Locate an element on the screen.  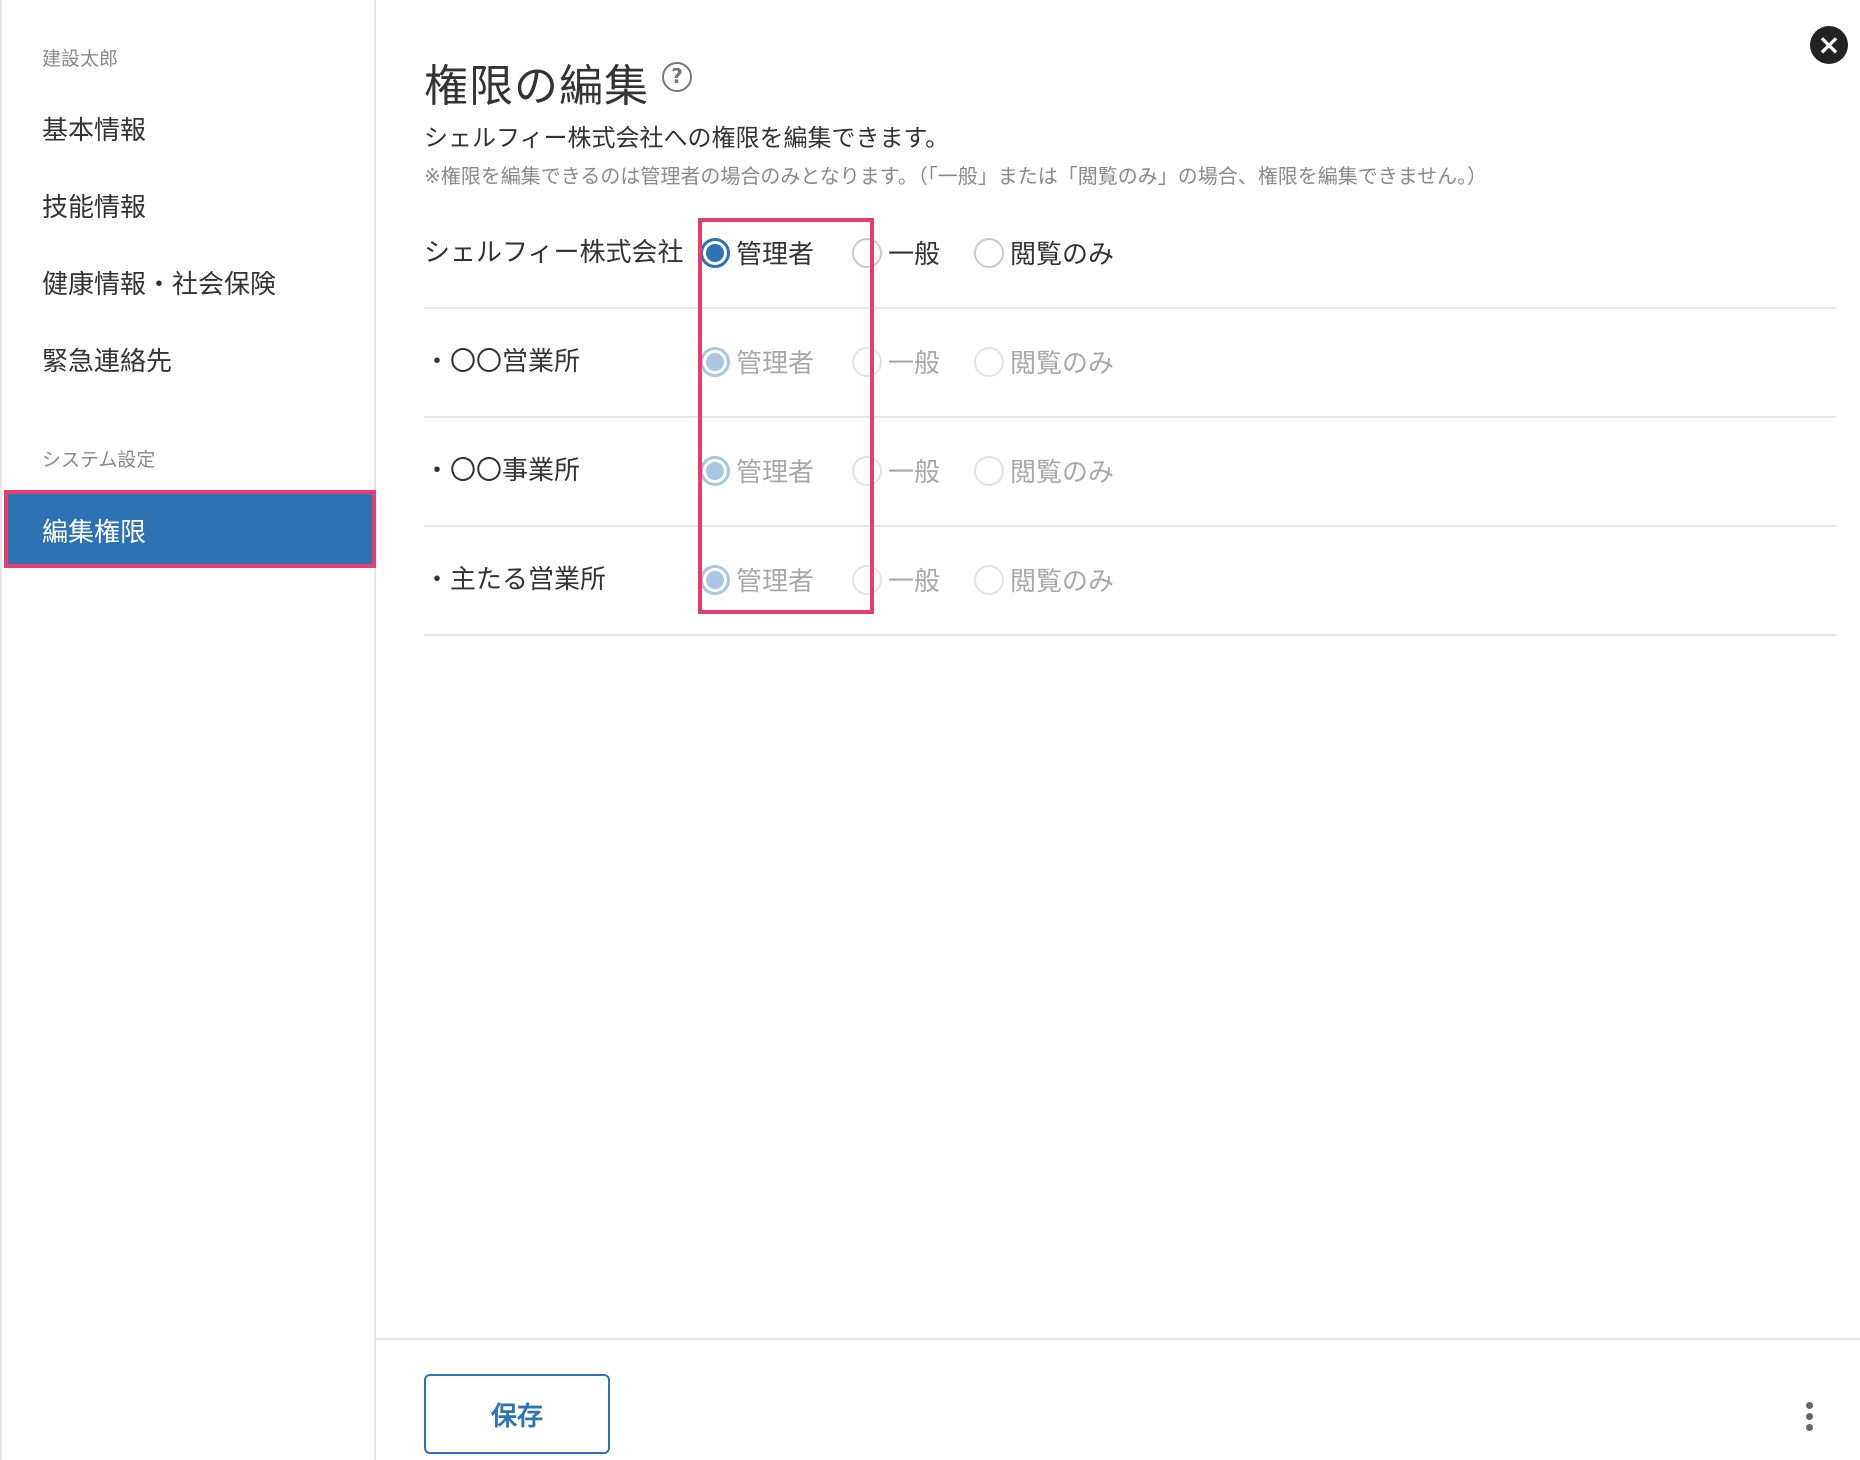
sidebar-item-edit-permissions: 編集権限 is located at coordinates (190, 529).